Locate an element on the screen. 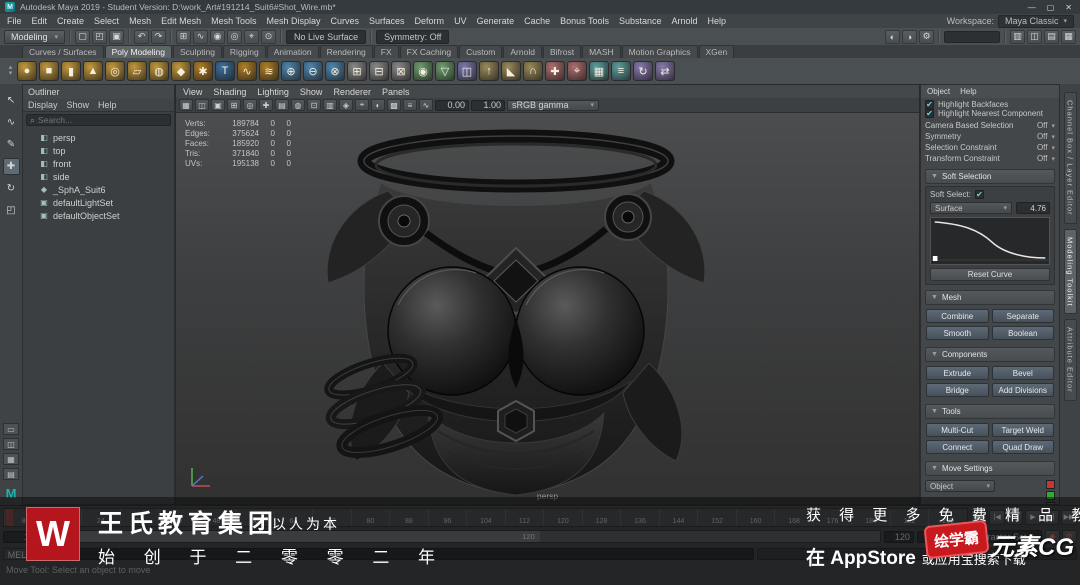 The image size is (1080, 585). viewport-toggle-icon: ⊡ is located at coordinates (314, 105).